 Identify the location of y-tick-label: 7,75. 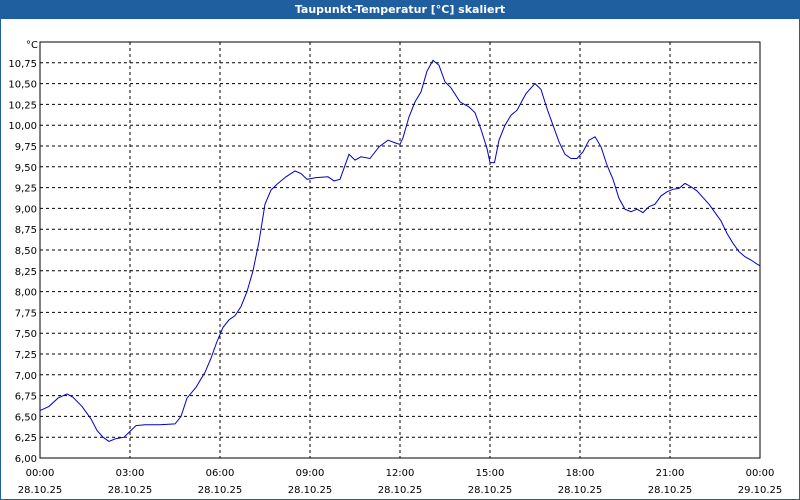
(26, 313).